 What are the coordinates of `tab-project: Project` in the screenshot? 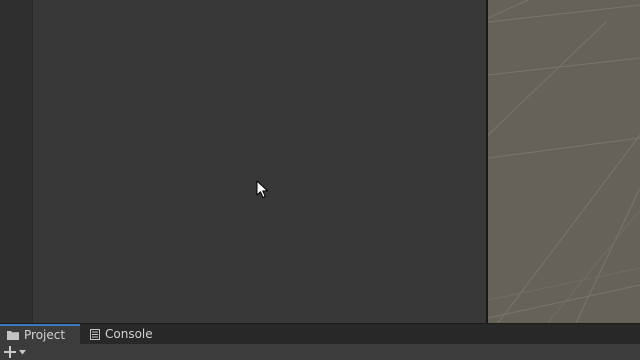 It's located at (40, 334).